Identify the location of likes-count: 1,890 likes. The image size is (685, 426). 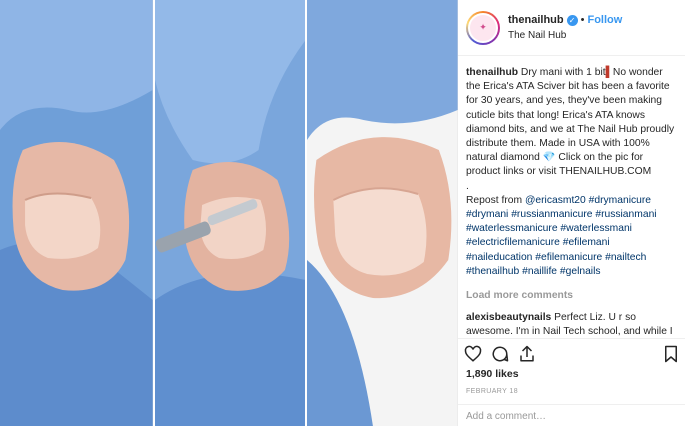
(571, 376).